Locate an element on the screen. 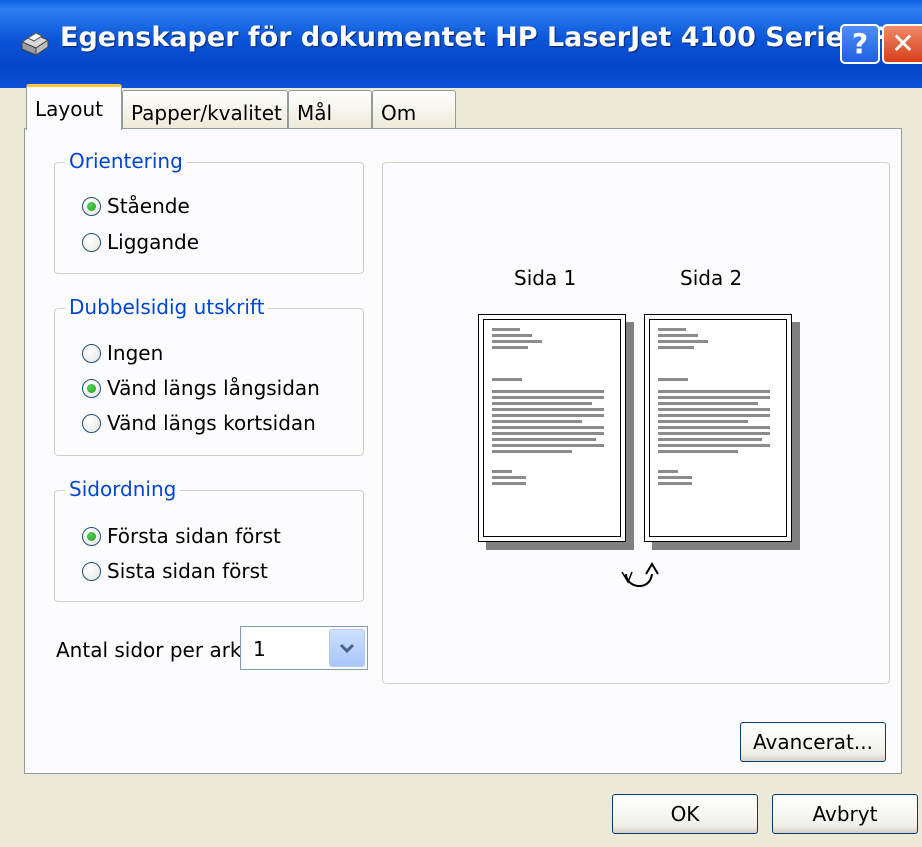 The height and width of the screenshot is (847, 922). duplex-none-option: Ingen is located at coordinates (122, 353).